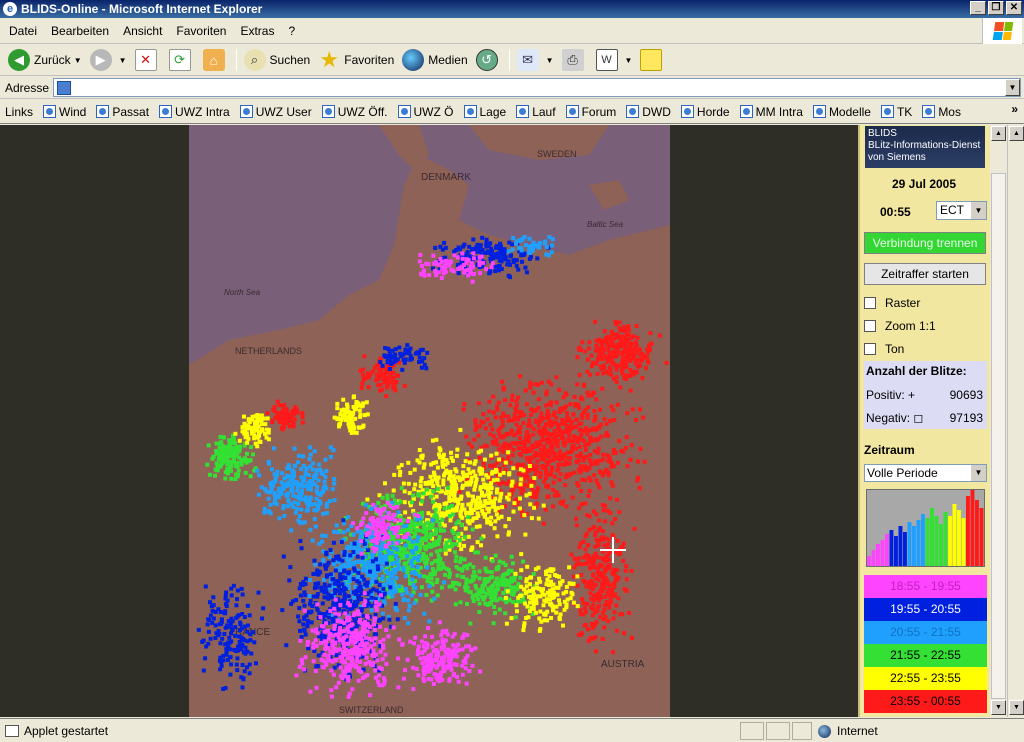  I want to click on link-item: Wind, so click(64, 112).